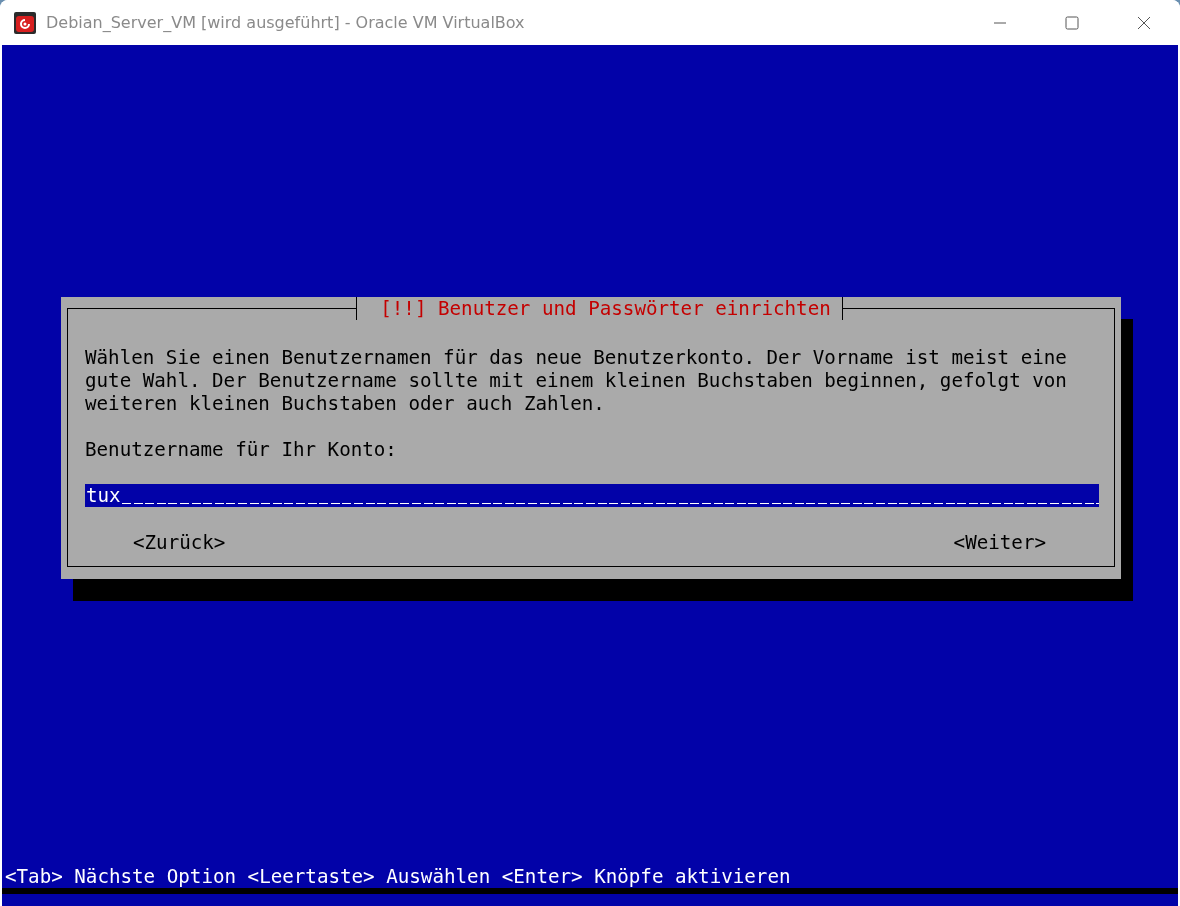 The width and height of the screenshot is (1180, 906). What do you see at coordinates (25, 22) in the screenshot?
I see `app-logo-icon` at bounding box center [25, 22].